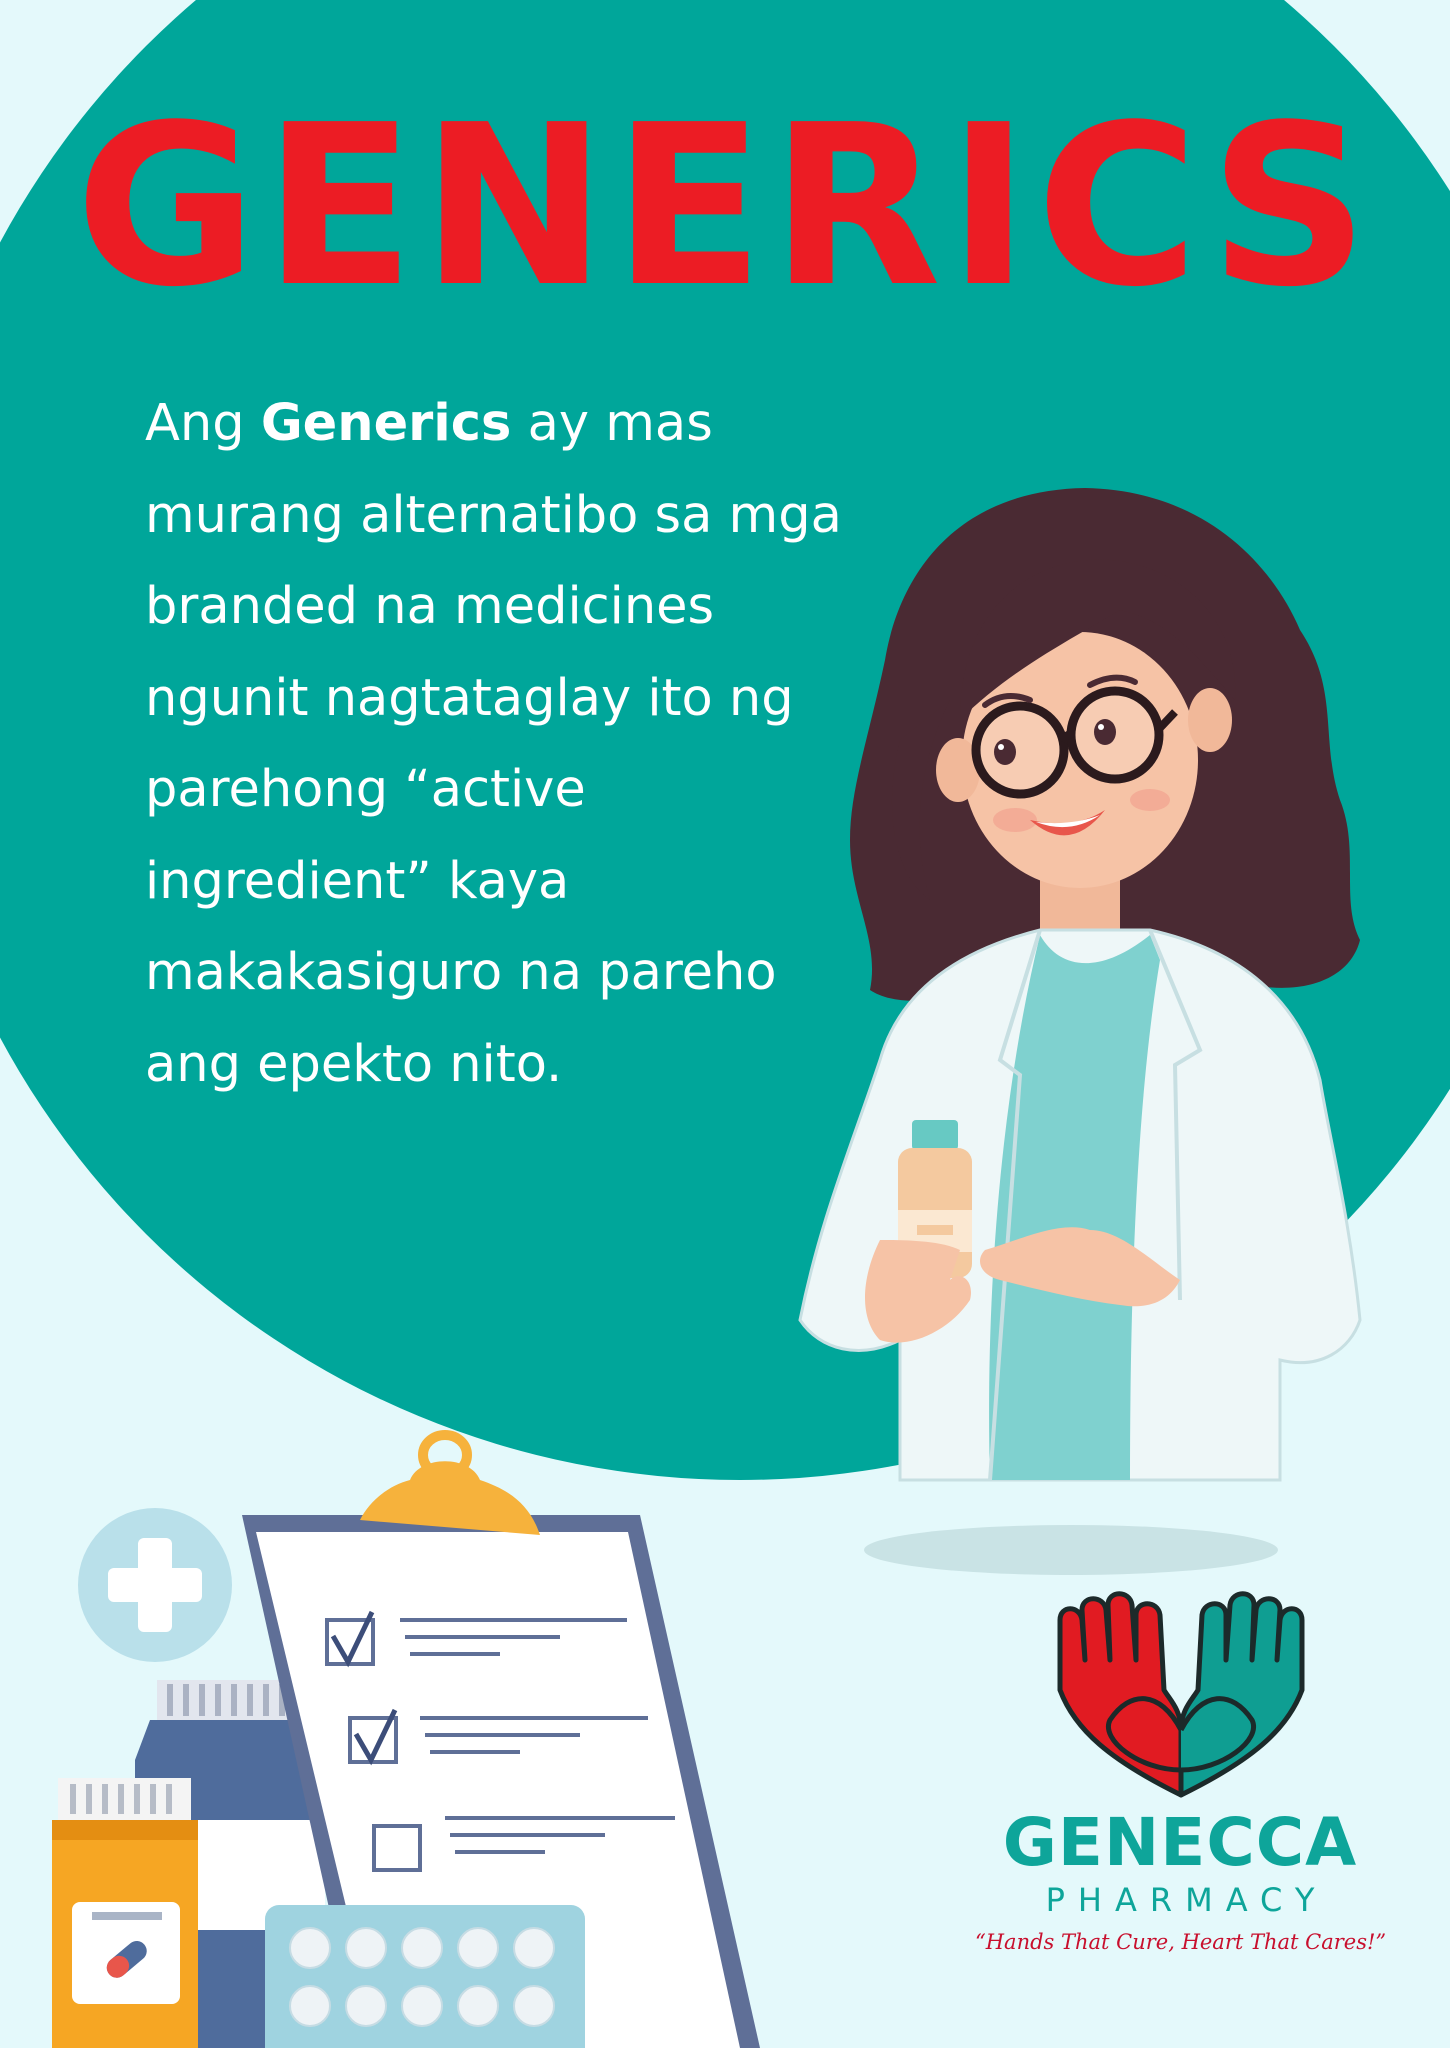 The height and width of the screenshot is (2048, 1450). I want to click on description-line-1-rest: ay mas, so click(620, 423).